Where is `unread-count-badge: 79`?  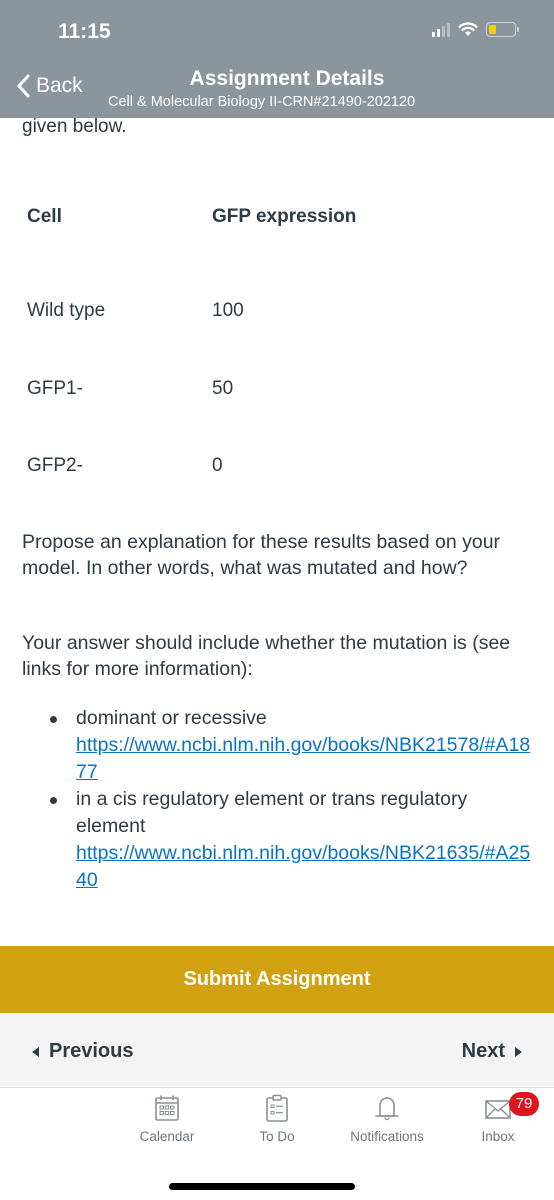 unread-count-badge: 79 is located at coordinates (524, 1104).